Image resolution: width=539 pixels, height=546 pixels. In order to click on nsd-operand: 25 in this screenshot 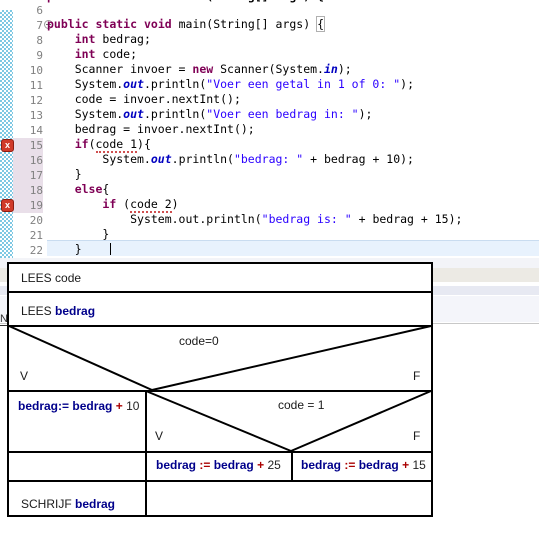, I will do `click(274, 465)`.